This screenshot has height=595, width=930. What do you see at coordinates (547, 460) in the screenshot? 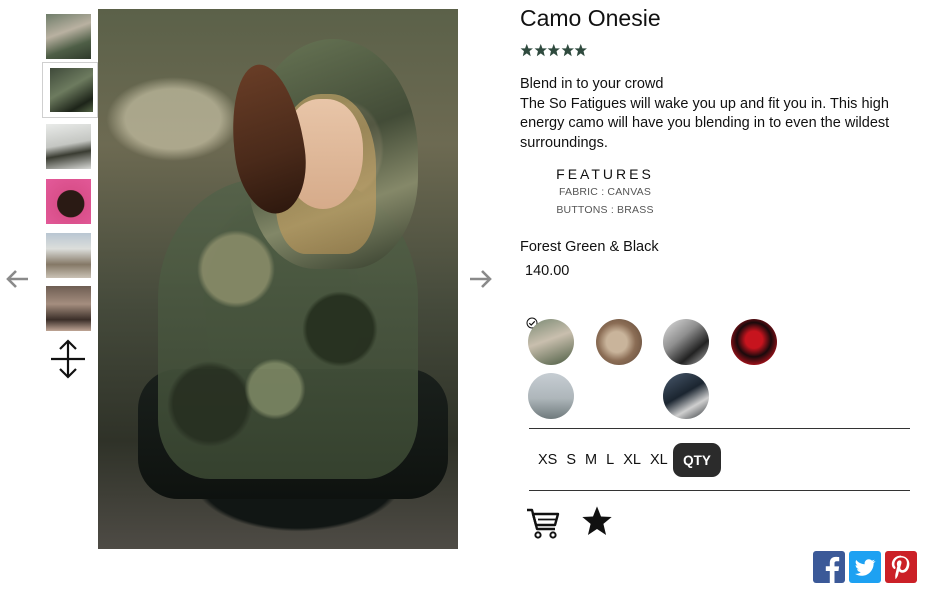
I see `size-xs: XS` at bounding box center [547, 460].